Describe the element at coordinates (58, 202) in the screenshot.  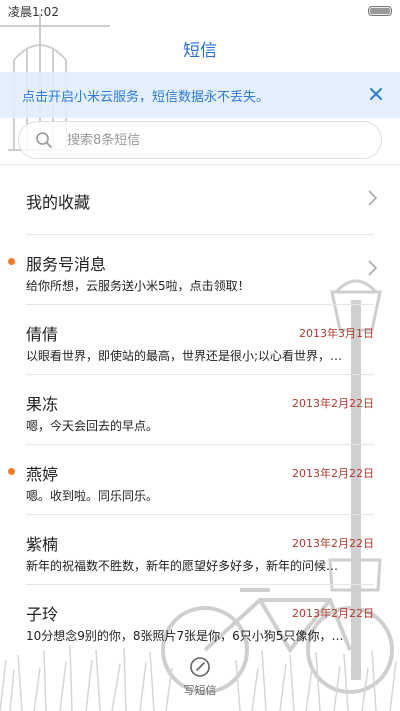
I see `conversation-title: 我的收藏` at that location.